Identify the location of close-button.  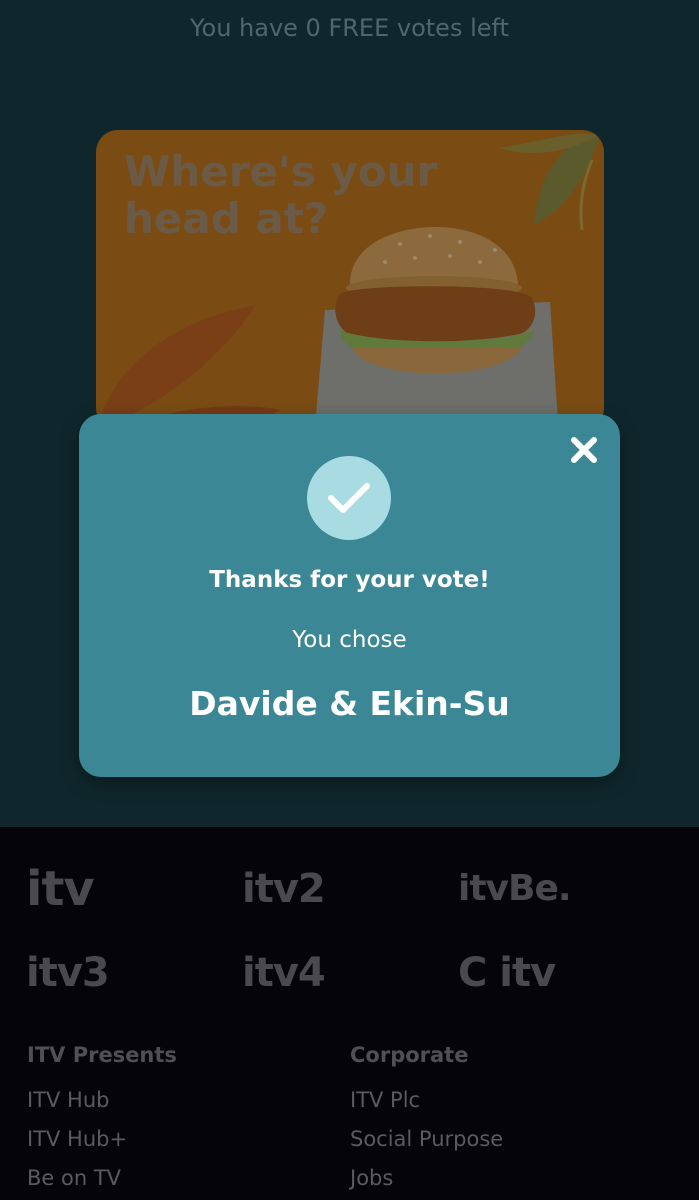
(584, 450).